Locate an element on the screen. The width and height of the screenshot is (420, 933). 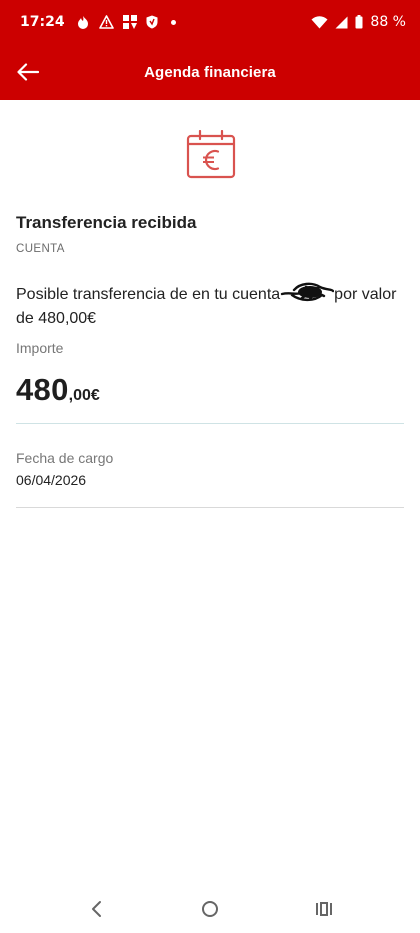
date-value: 06/04/2026 is located at coordinates (51, 480).